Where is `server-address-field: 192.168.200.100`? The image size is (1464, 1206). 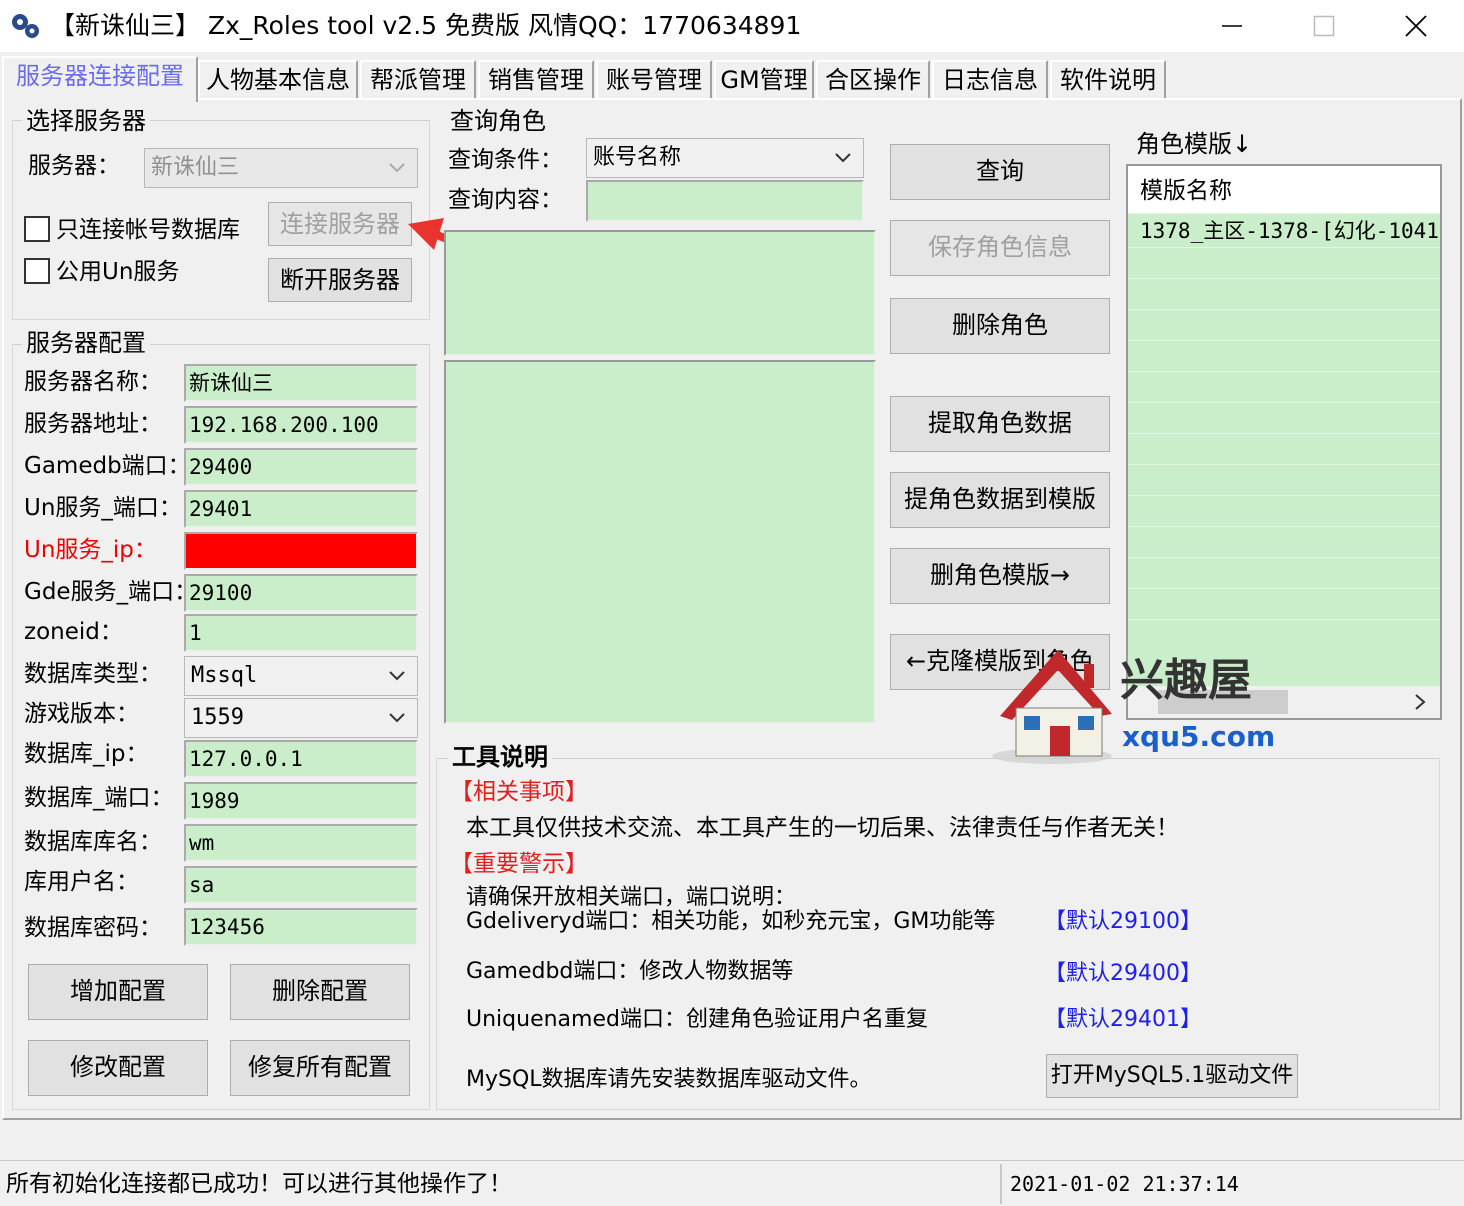
server-address-field: 192.168.200.100 is located at coordinates (301, 425).